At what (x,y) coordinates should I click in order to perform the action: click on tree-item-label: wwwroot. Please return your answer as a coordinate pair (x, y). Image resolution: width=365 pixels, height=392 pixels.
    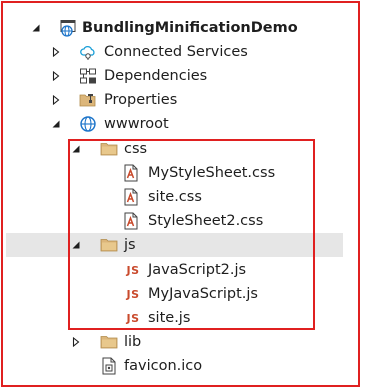
    Looking at the image, I should click on (136, 124).